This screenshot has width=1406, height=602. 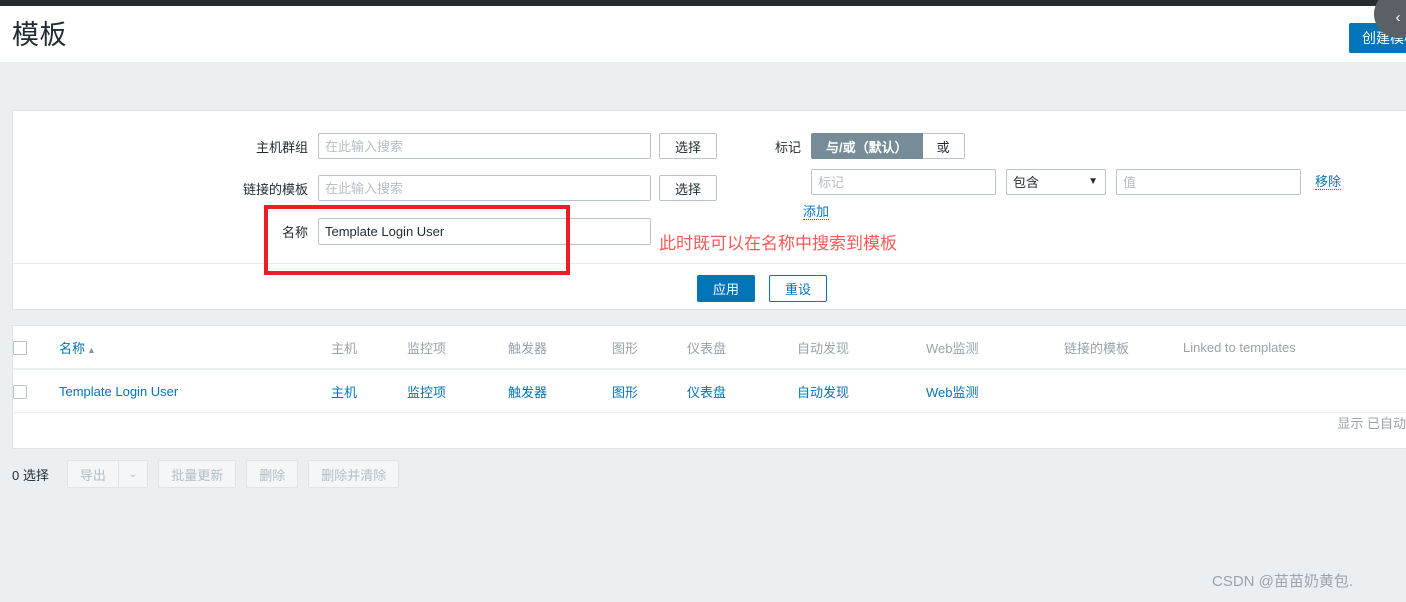 I want to click on tag-condition-select-wrap: 包含 ▼, so click(x=1056, y=182).